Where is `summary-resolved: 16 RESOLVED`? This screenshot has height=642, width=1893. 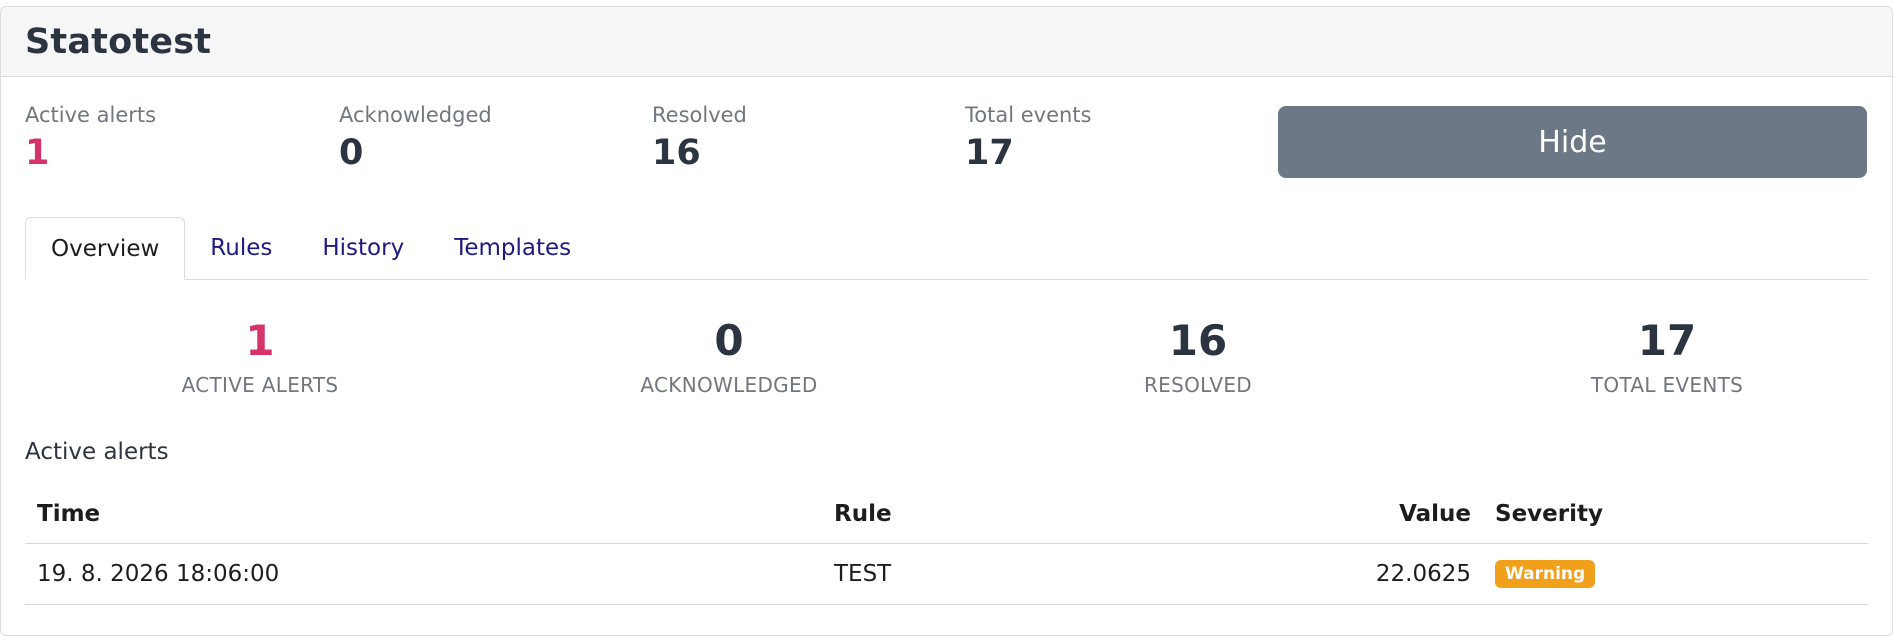
summary-resolved: 16 RESOLVED is located at coordinates (1198, 356).